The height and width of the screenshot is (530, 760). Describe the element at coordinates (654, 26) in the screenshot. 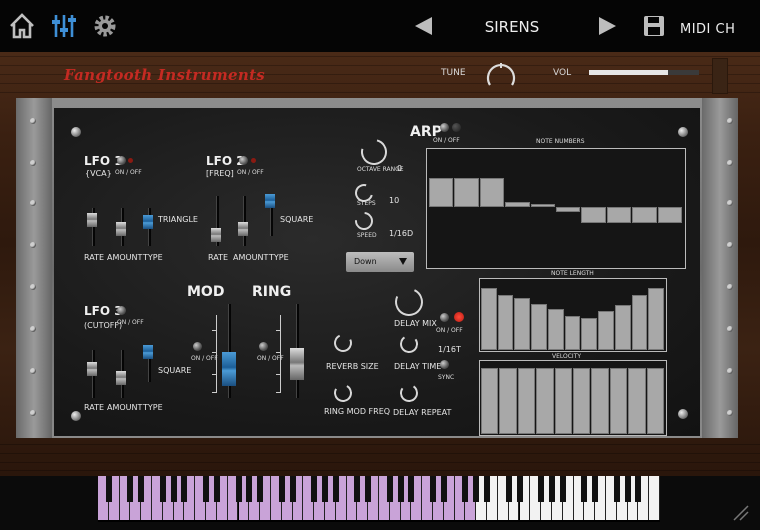

I see `save-icon` at that location.